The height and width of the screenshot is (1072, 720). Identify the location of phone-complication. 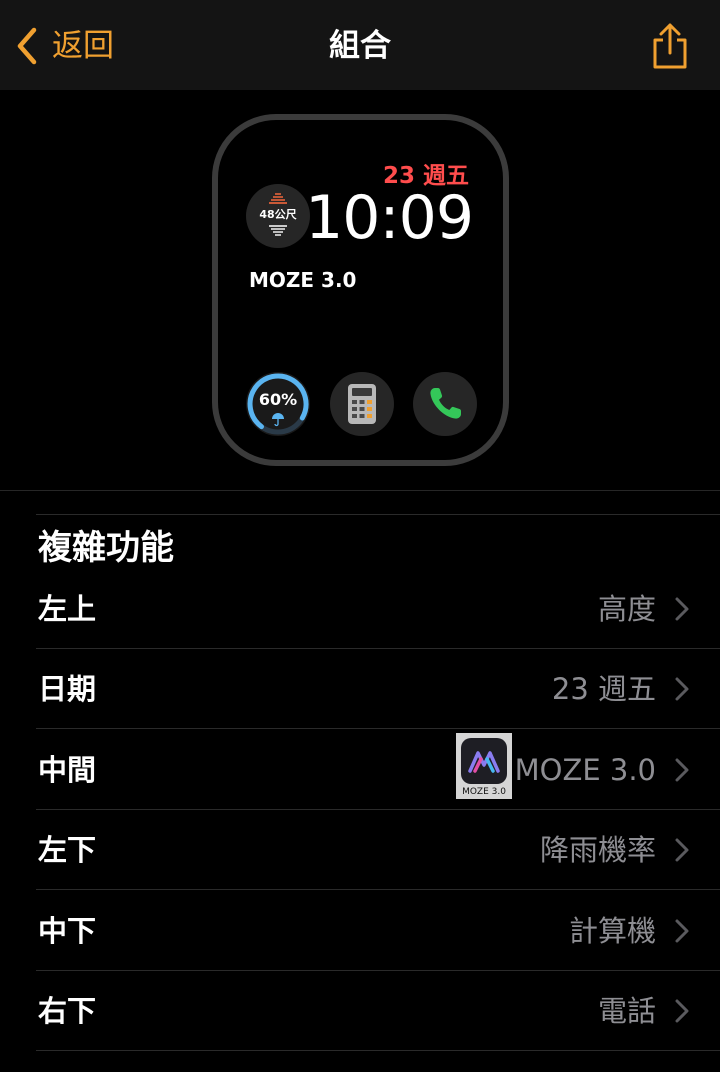
(445, 404).